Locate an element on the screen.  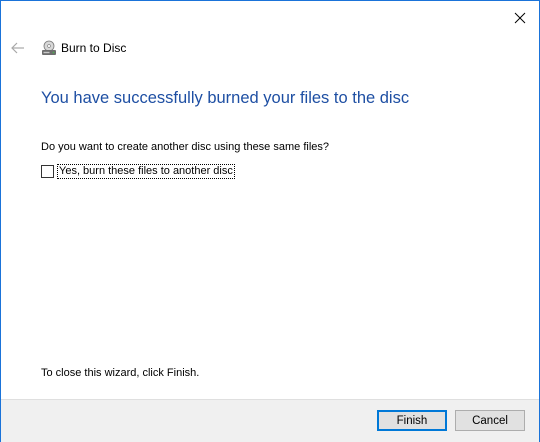
cancel-button-label: Cancel is located at coordinates (490, 420).